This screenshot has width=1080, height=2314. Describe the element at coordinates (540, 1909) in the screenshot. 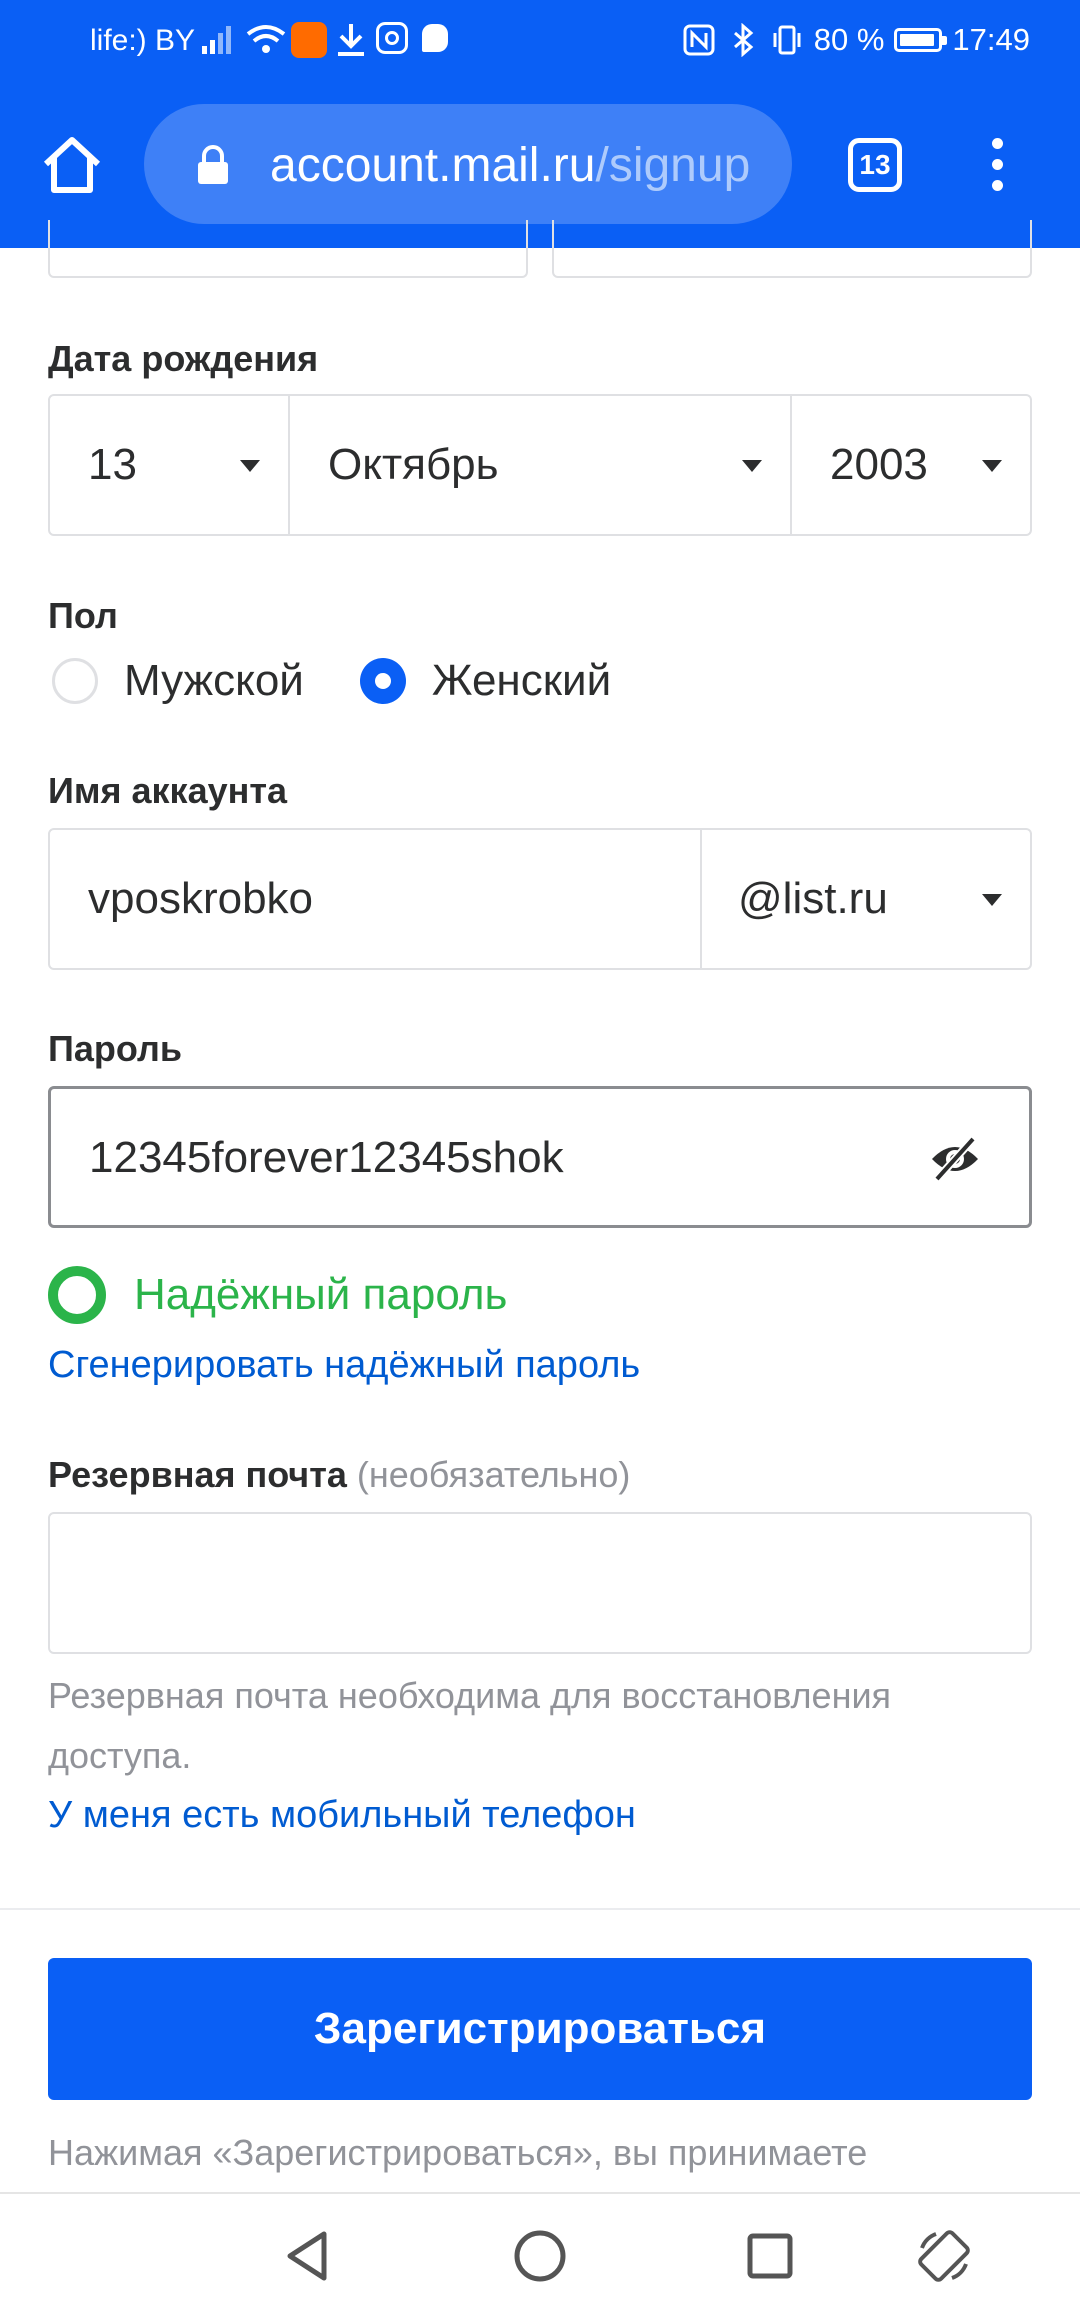

I see `divider` at that location.